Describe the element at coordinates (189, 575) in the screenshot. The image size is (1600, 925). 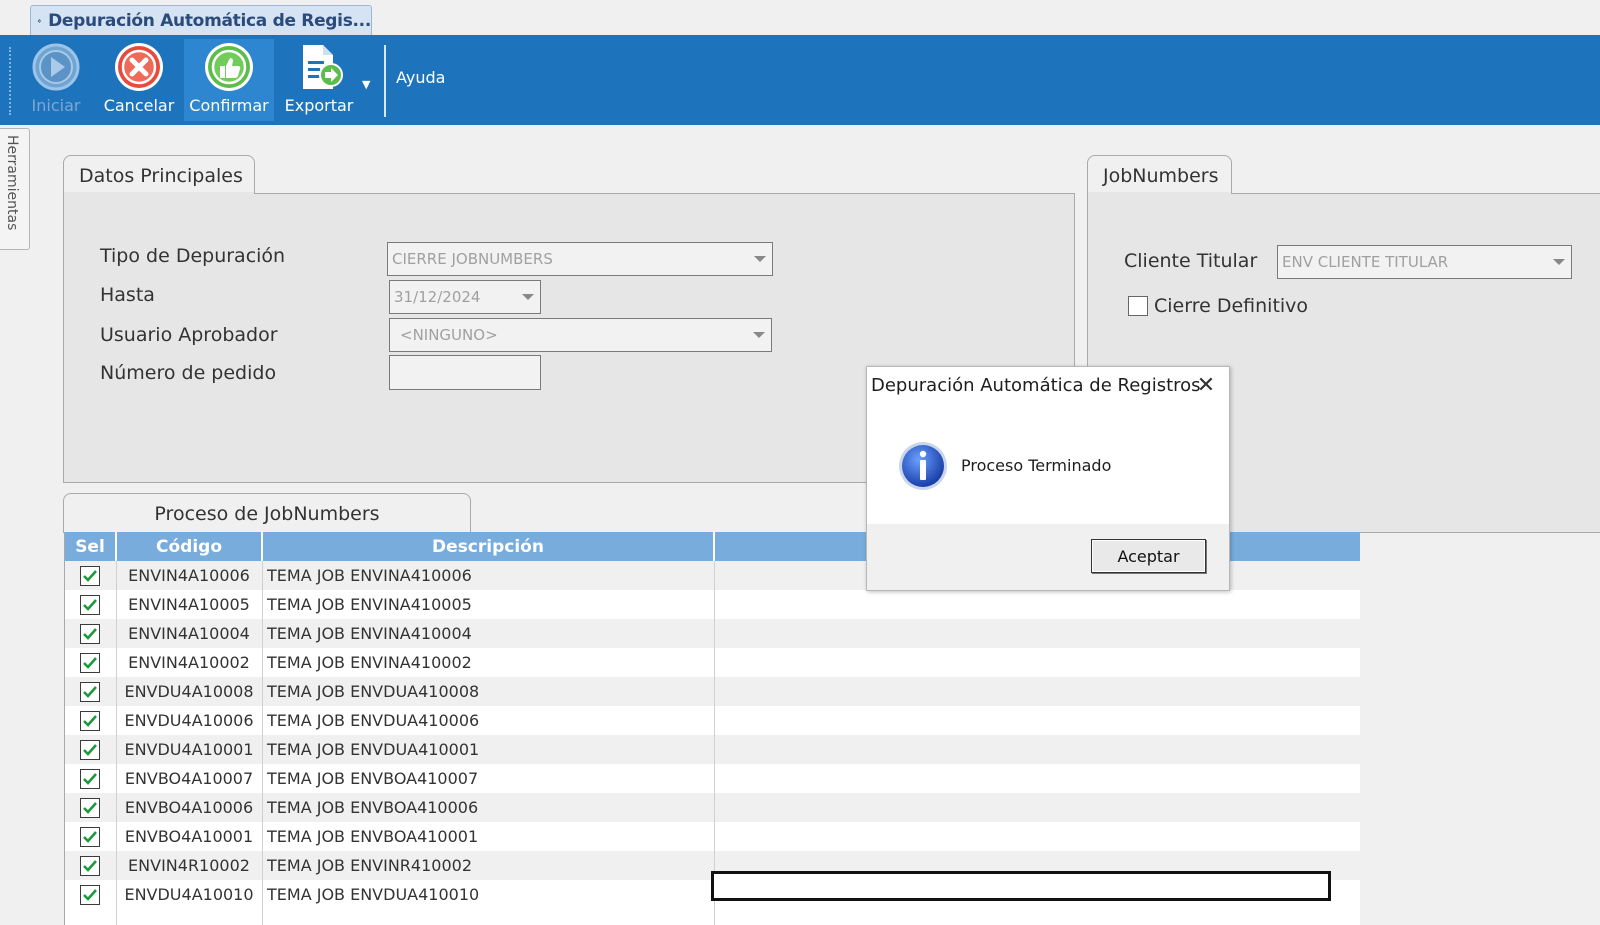
I see `codigo-cell: ENVIN4A10006` at that location.